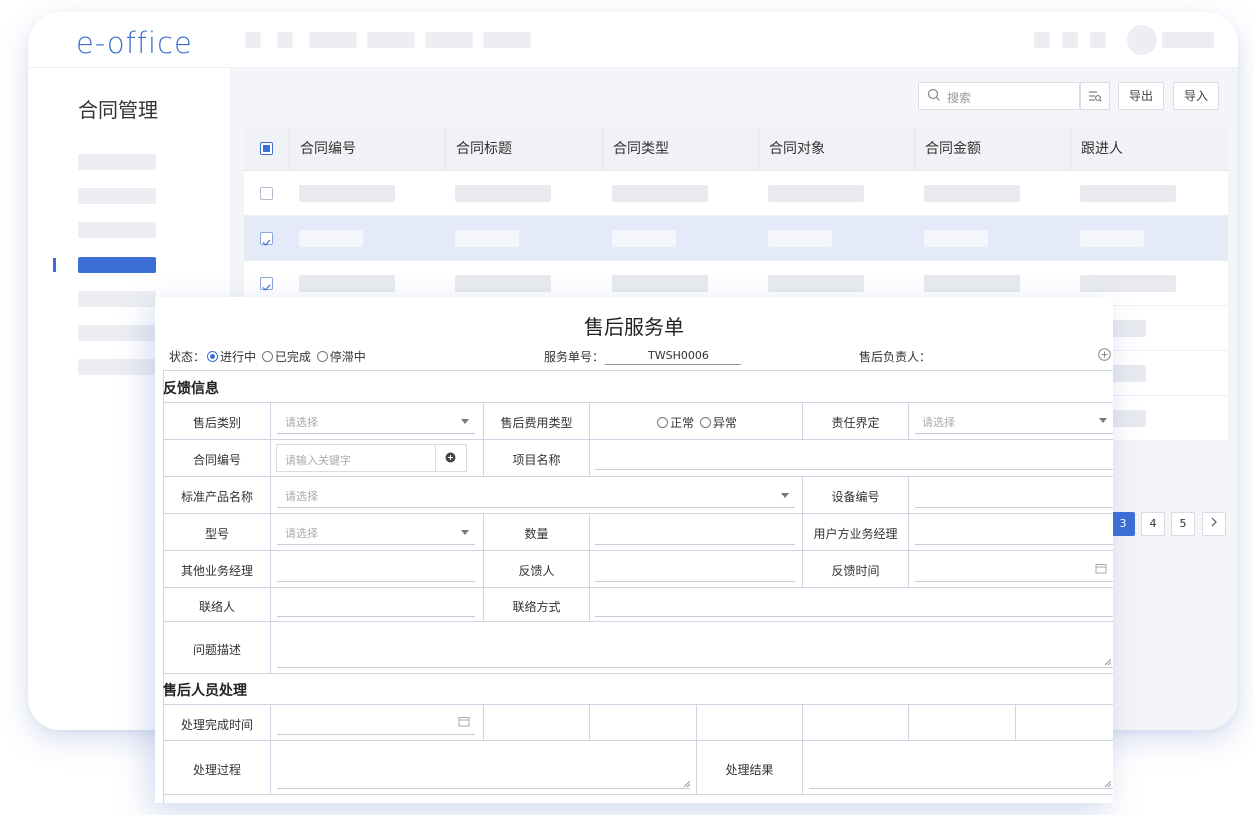  Describe the element at coordinates (1142, 40) in the screenshot. I see `avatar` at that location.